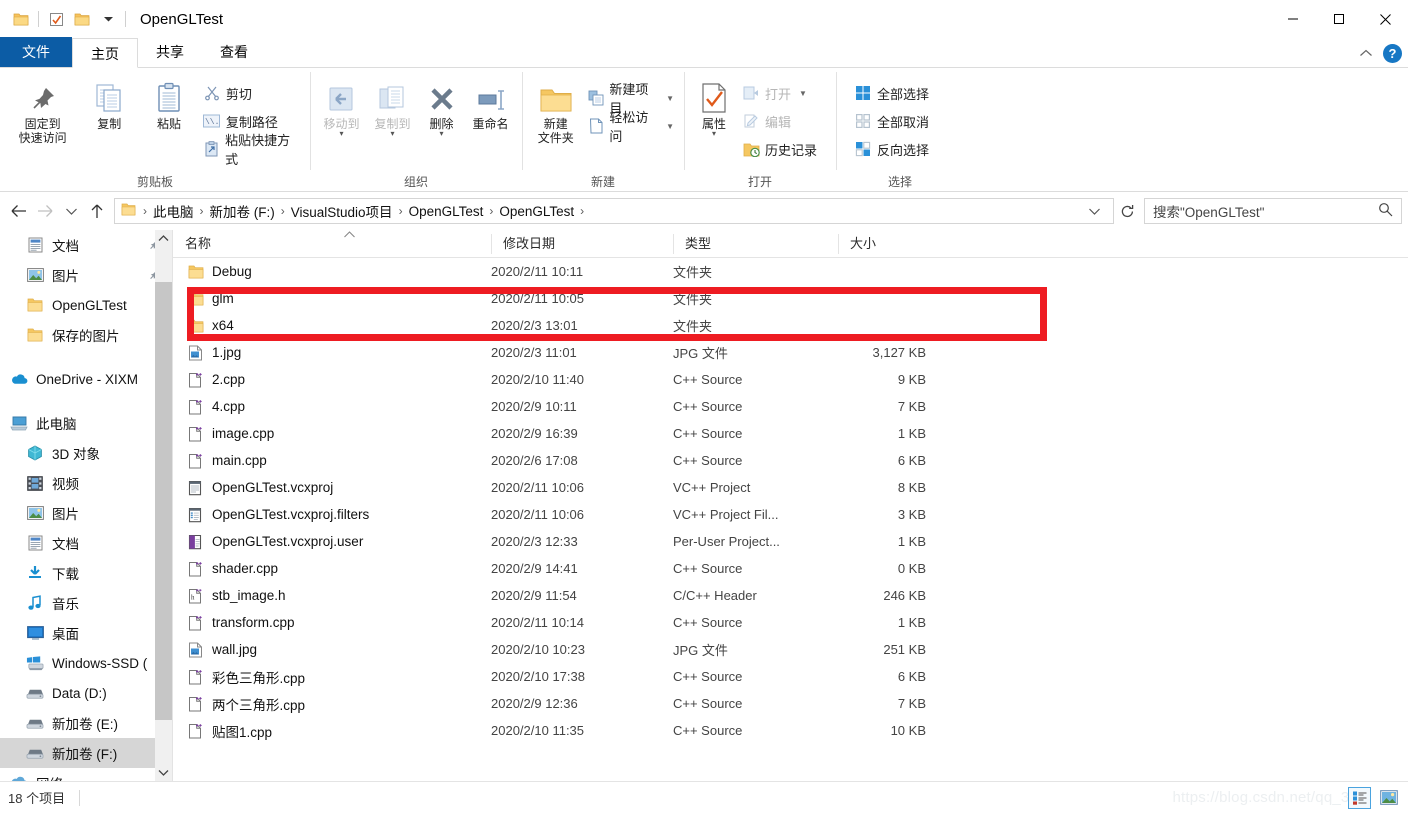 This screenshot has height=822, width=1408. I want to click on file-name-cell: shader.cpp, so click(332, 568).